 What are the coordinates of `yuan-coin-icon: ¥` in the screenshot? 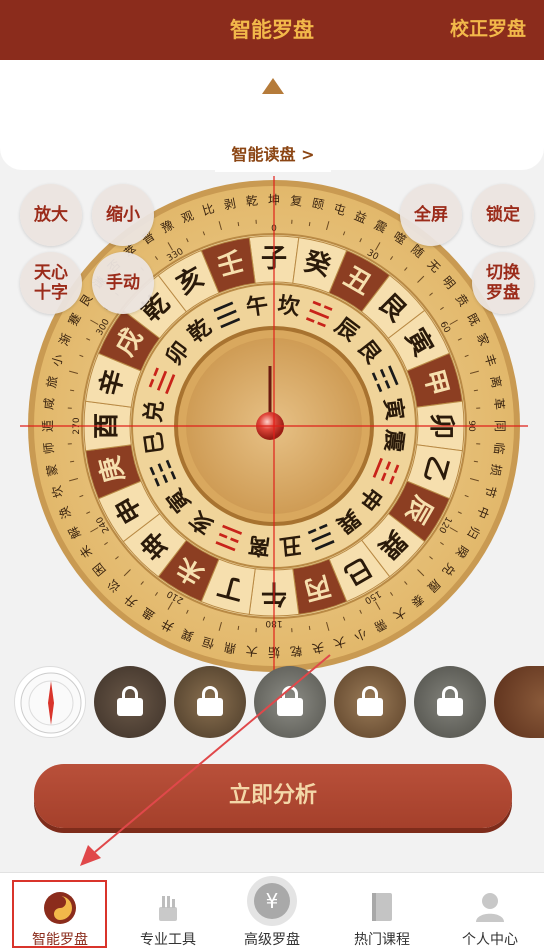 It's located at (272, 901).